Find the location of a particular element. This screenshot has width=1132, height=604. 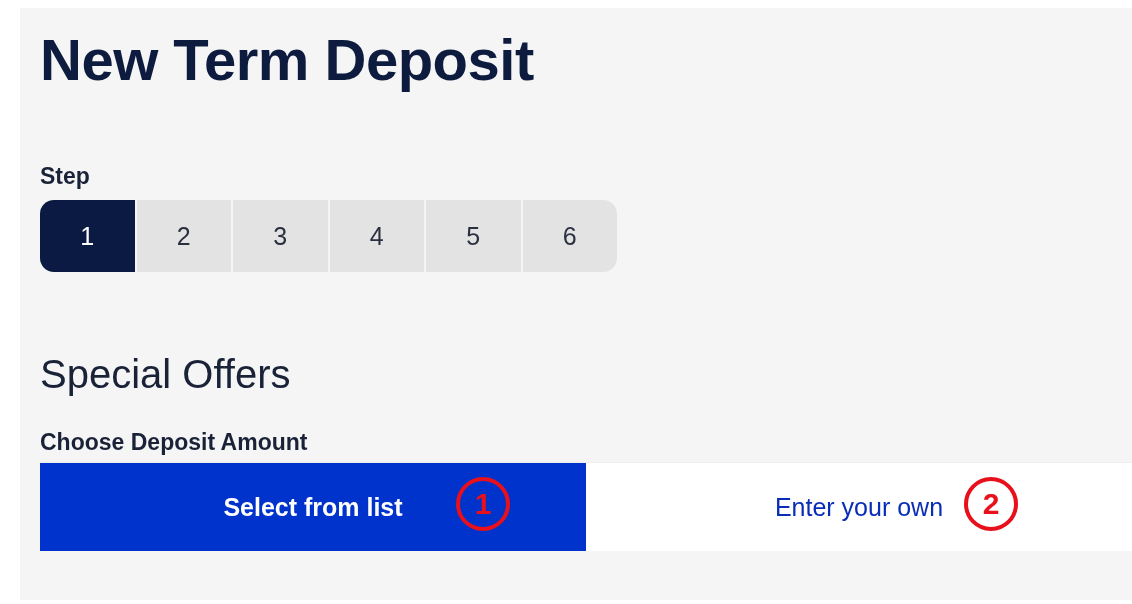

option-tab: Select from list 1 is located at coordinates (313, 506).